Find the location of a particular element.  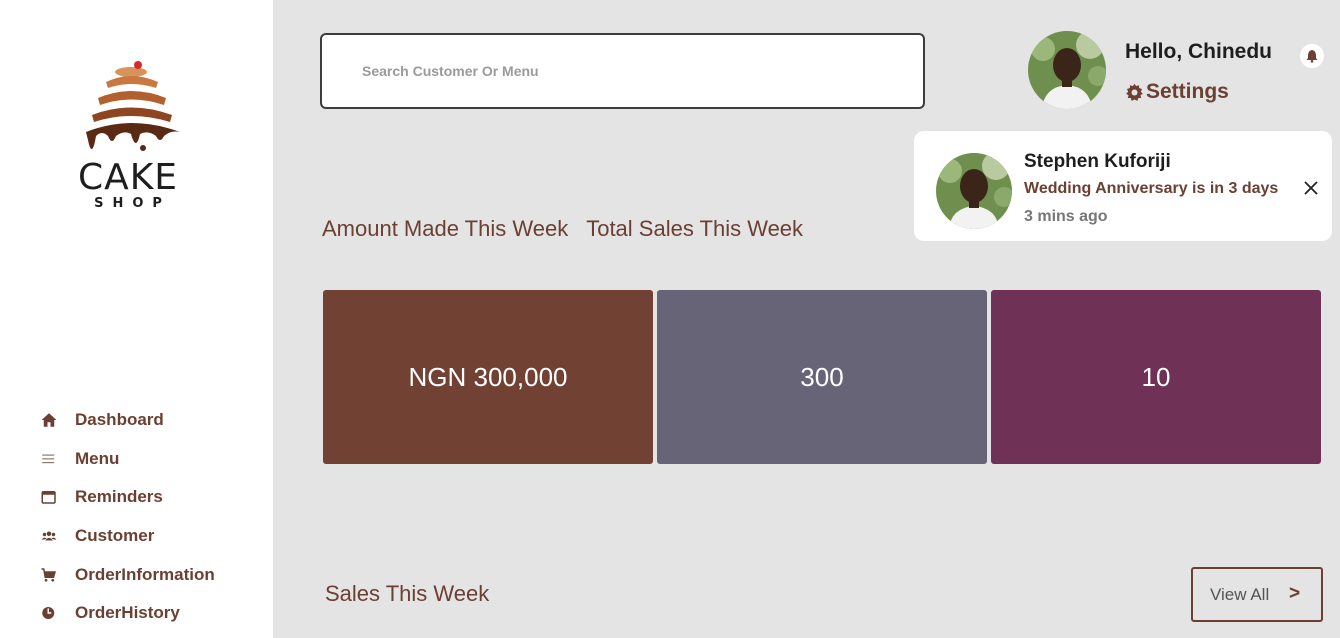

settings-label: Settings is located at coordinates (1187, 91).